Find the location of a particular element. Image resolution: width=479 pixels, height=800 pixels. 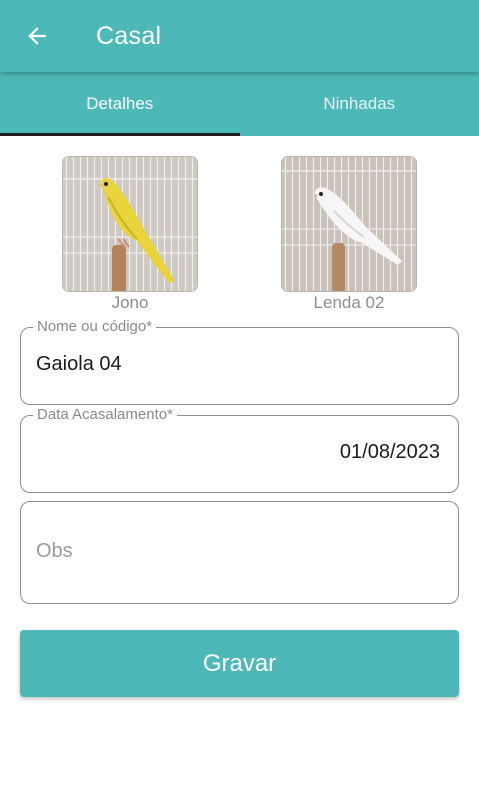

save-button: Gravar is located at coordinates (239, 663).